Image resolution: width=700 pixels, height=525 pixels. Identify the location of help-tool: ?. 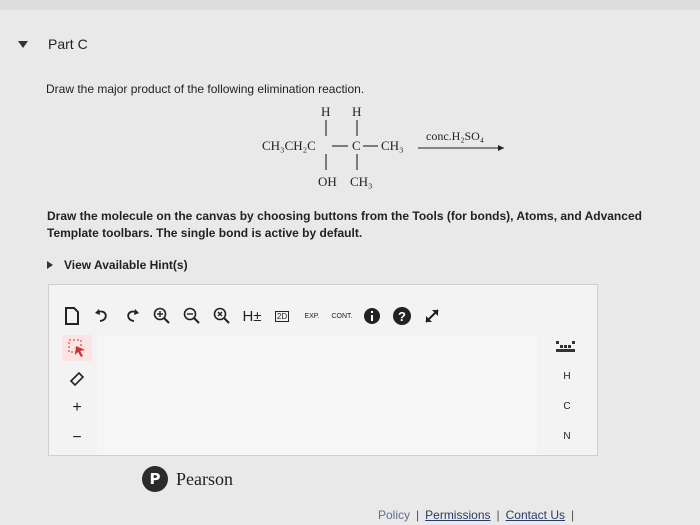
(402, 316).